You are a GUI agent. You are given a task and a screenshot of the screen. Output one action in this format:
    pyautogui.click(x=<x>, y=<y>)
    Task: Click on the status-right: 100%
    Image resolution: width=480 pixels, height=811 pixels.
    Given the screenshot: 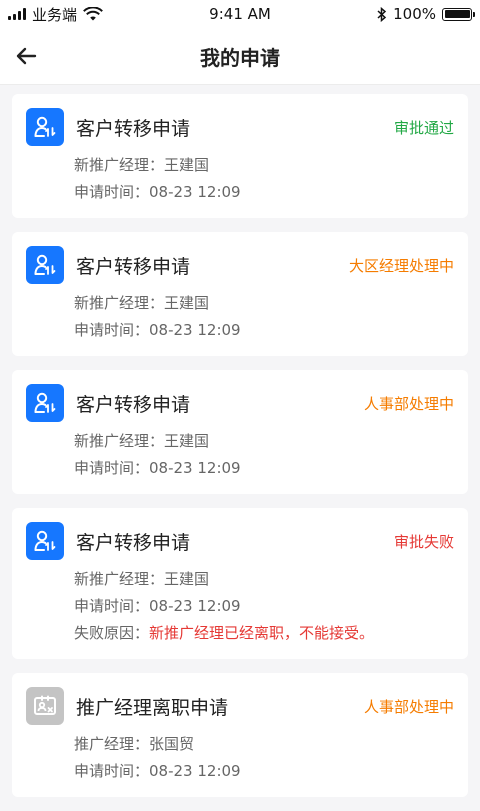 What is the action you would take?
    pyautogui.click(x=428, y=14)
    